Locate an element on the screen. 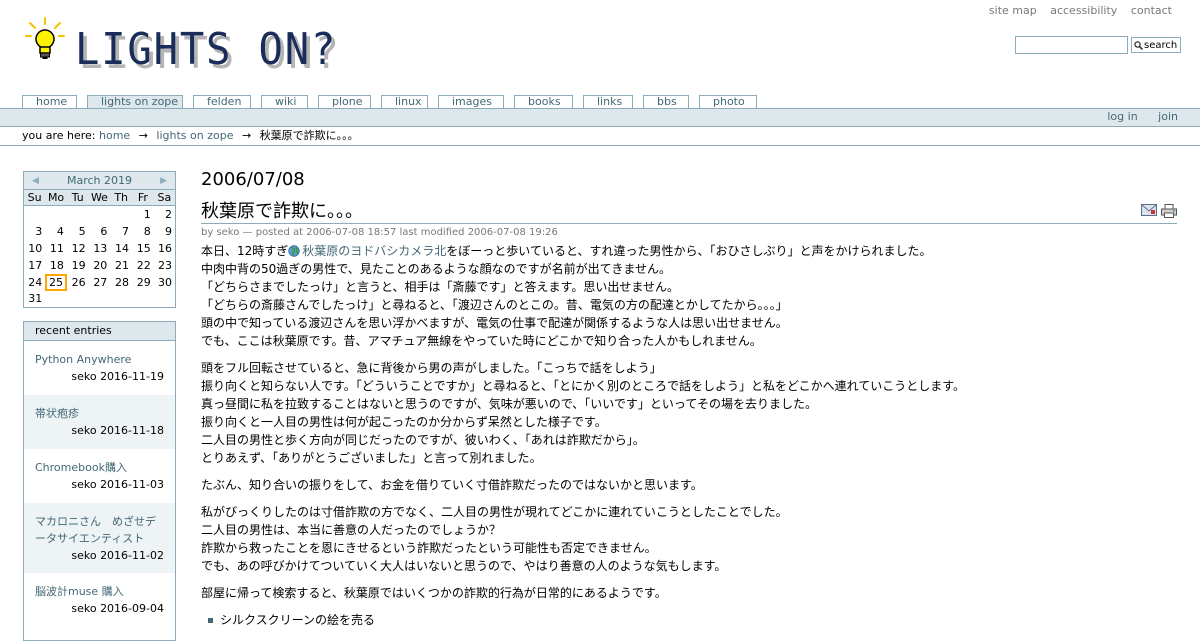  contact-link: contact is located at coordinates (1151, 10).